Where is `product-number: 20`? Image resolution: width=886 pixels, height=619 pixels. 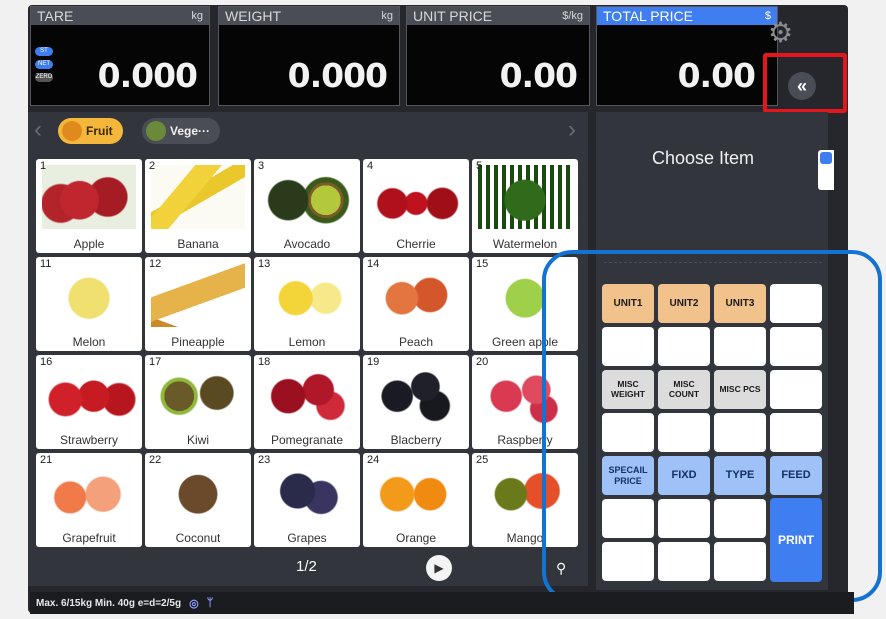 product-number: 20 is located at coordinates (482, 362).